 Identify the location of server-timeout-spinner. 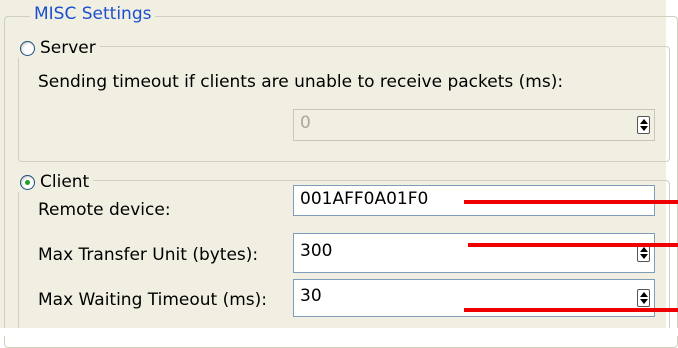
(643, 125).